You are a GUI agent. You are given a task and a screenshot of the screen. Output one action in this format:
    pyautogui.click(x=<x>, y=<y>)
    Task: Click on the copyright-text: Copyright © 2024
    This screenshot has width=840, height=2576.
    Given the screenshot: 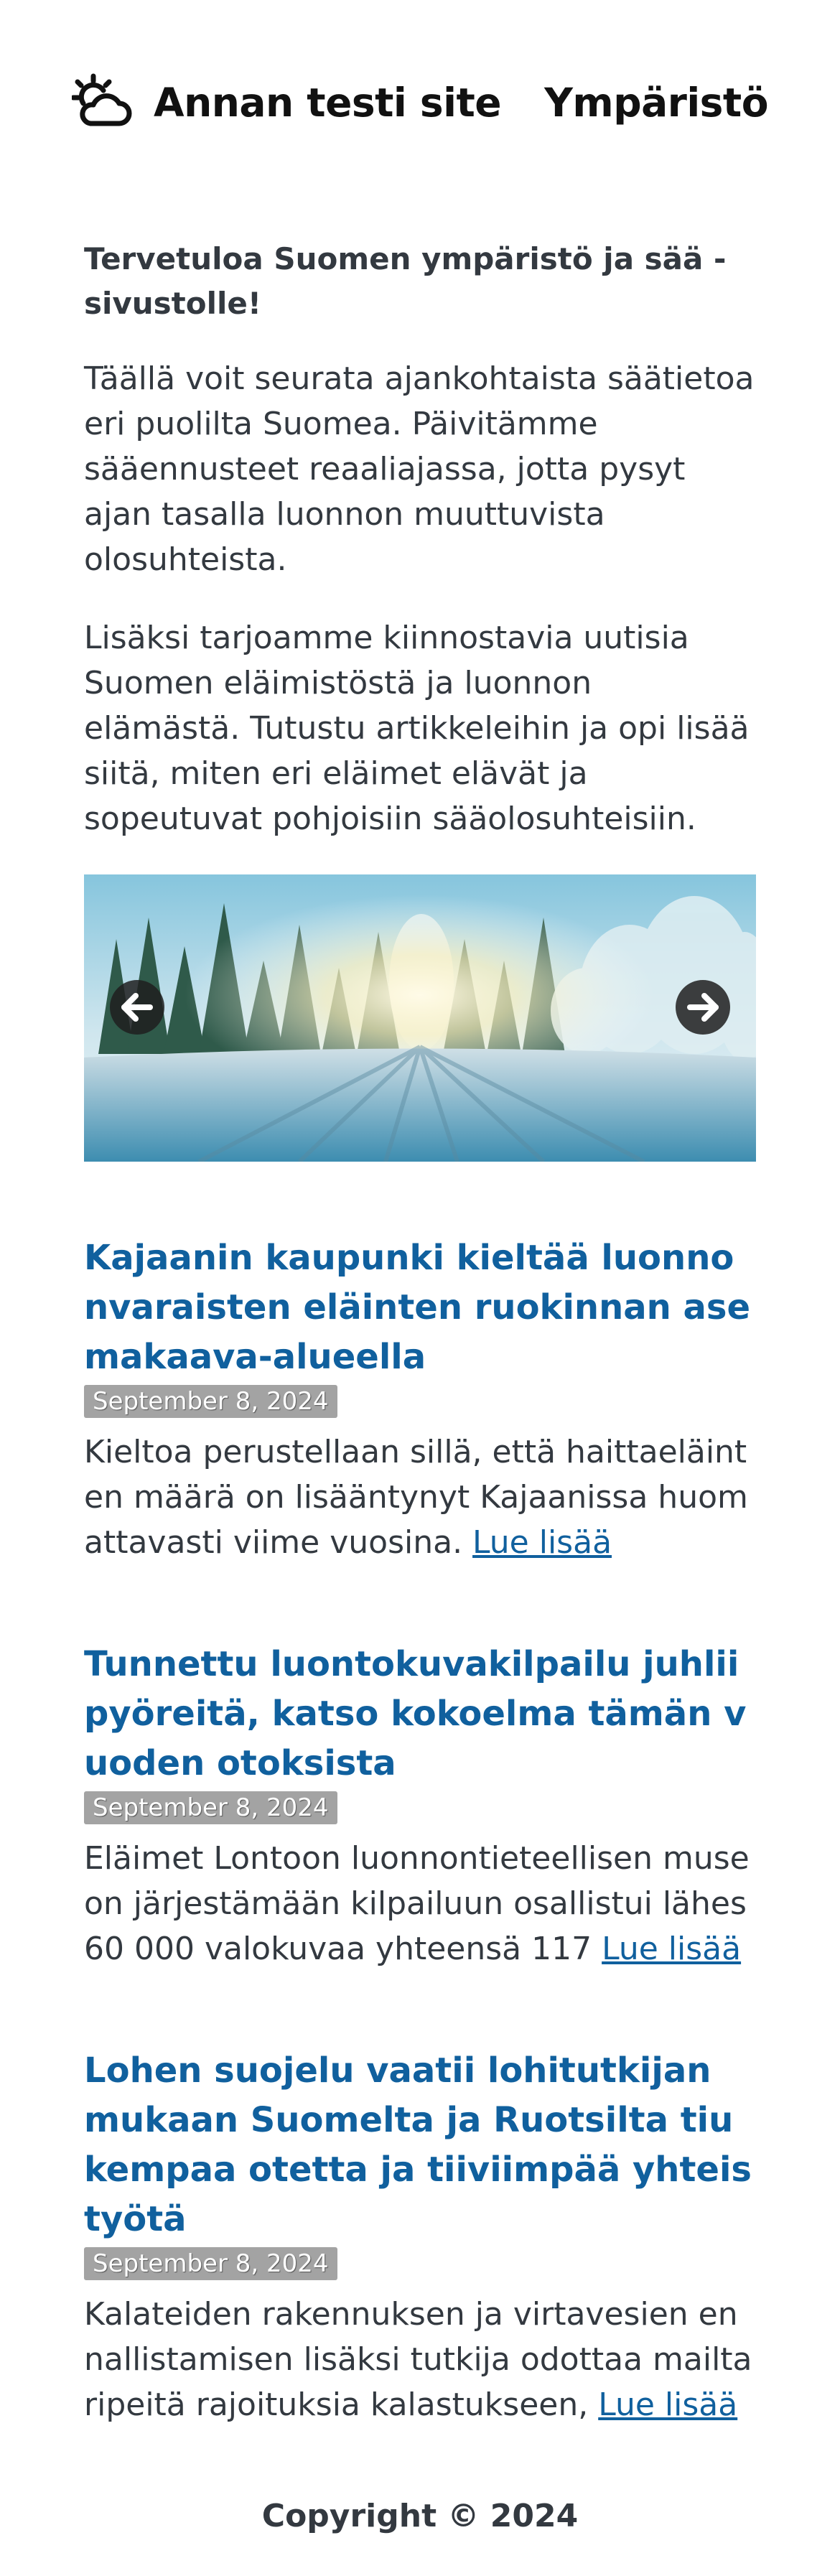 What is the action you would take?
    pyautogui.click(x=420, y=2516)
    